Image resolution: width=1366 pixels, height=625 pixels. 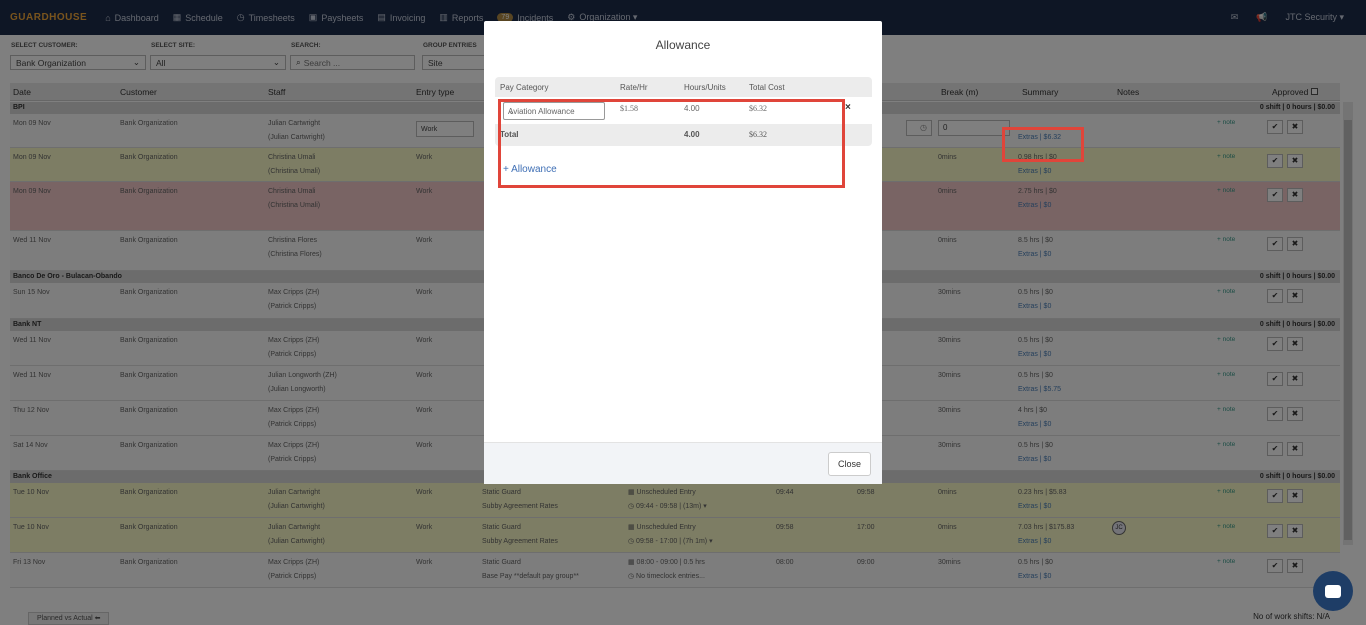 I want to click on chat-widget-button, so click(x=1333, y=591).